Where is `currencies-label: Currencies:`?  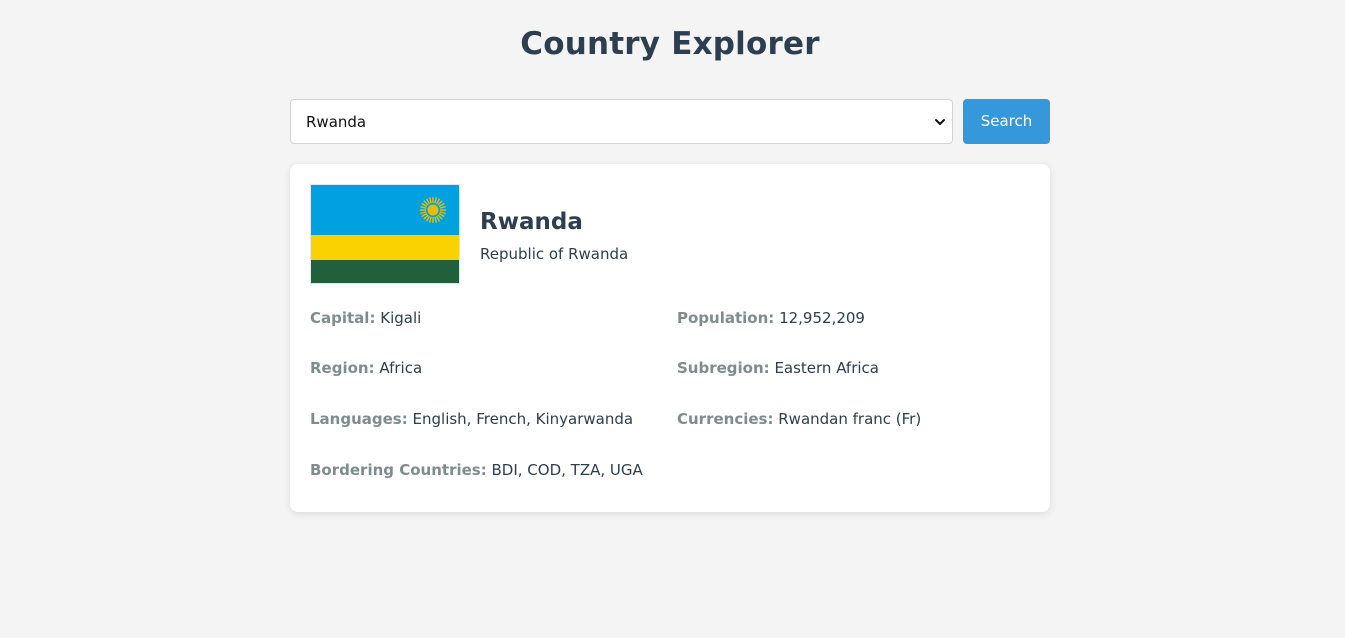 currencies-label: Currencies: is located at coordinates (725, 419).